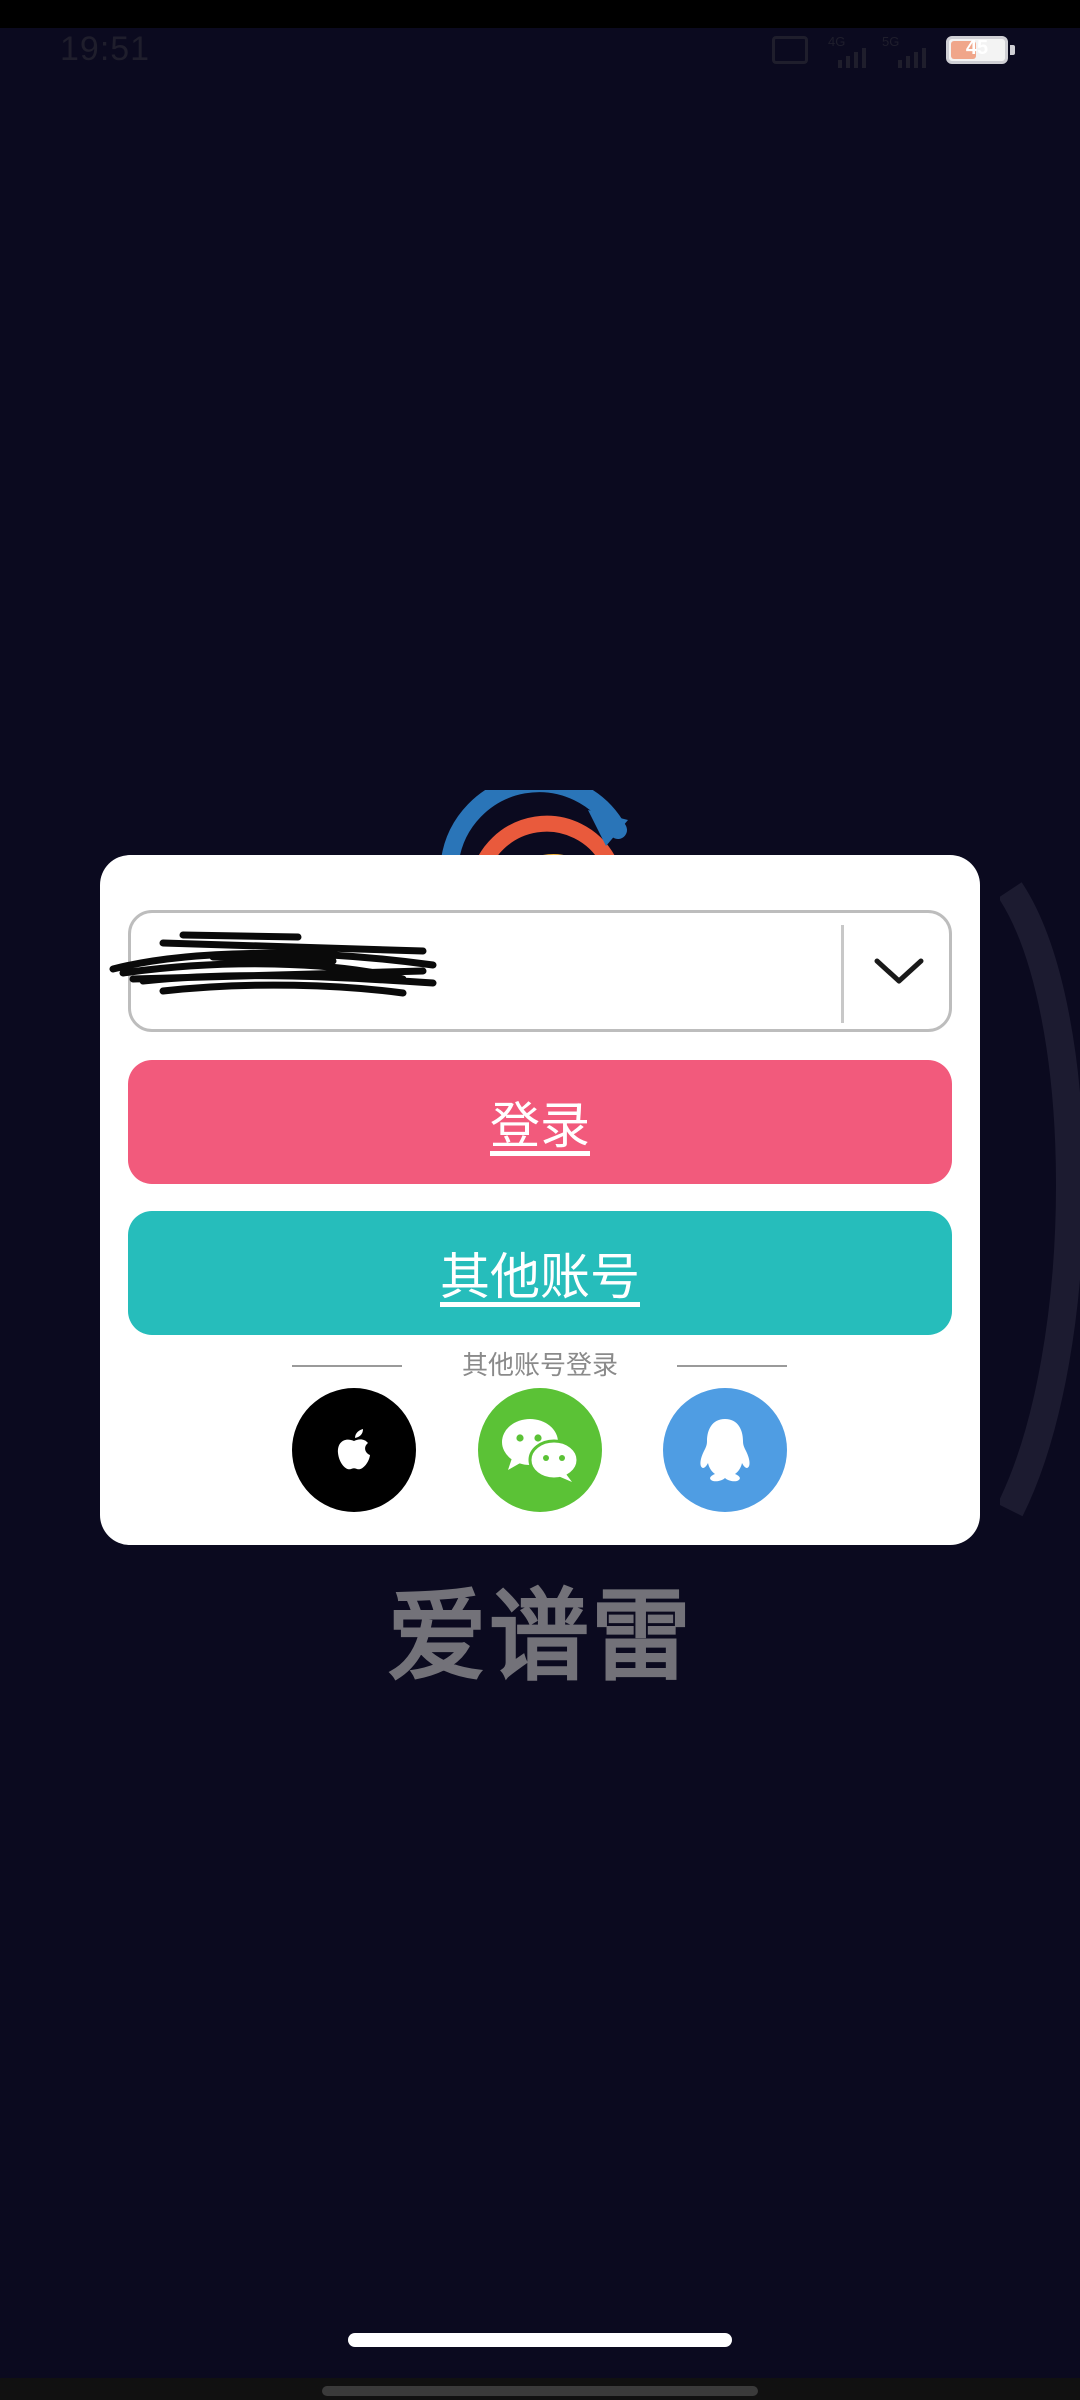 The height and width of the screenshot is (2400, 1080). What do you see at coordinates (907, 51) in the screenshot?
I see `signal-2-icon: 5G` at bounding box center [907, 51].